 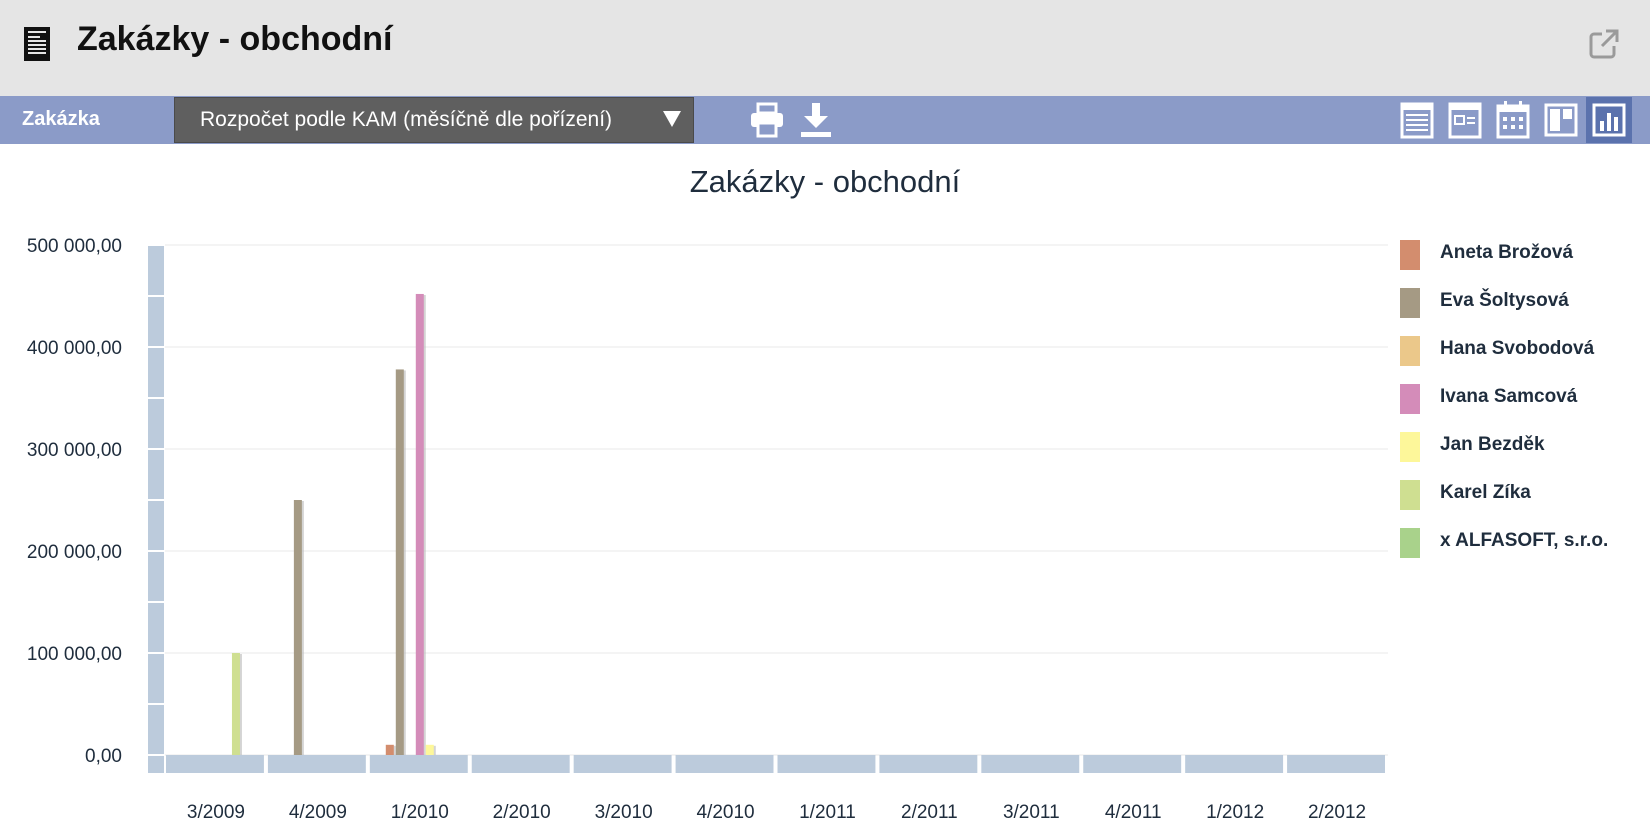 What do you see at coordinates (825, 48) in the screenshot?
I see `title-bar: Zakázky - obchodní` at bounding box center [825, 48].